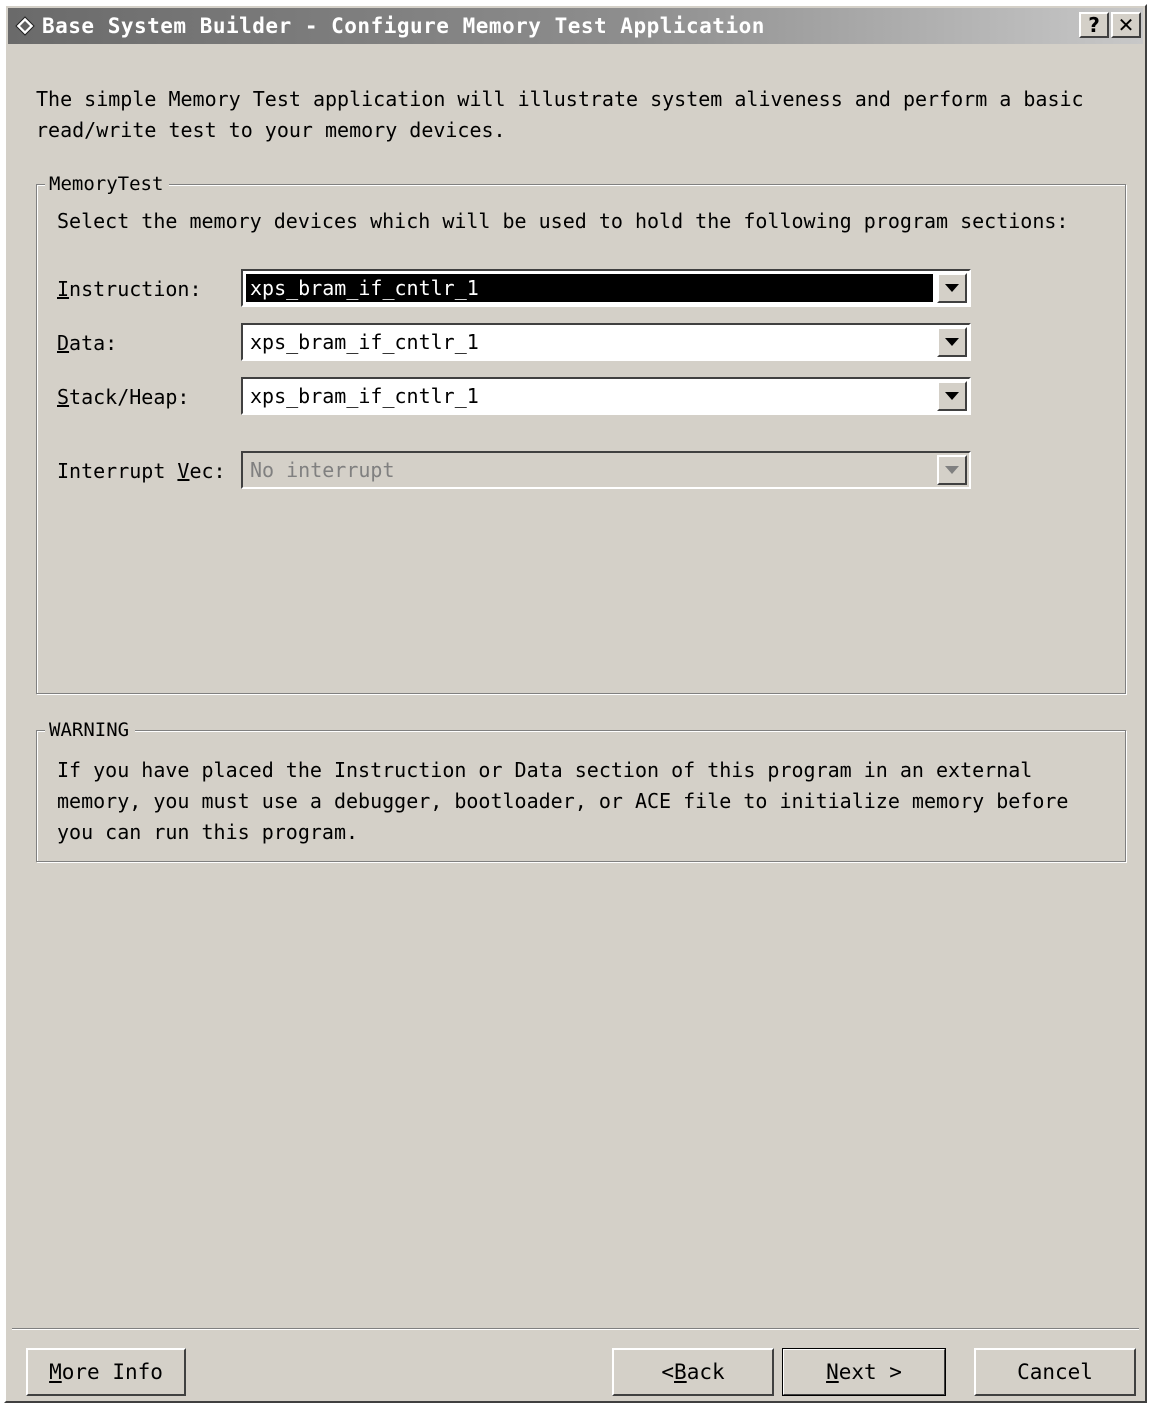 This screenshot has height=1407, width=1151. What do you see at coordinates (589, 288) in the screenshot?
I see `instruction-select-value: xps_bram_if_cntlr_1` at bounding box center [589, 288].